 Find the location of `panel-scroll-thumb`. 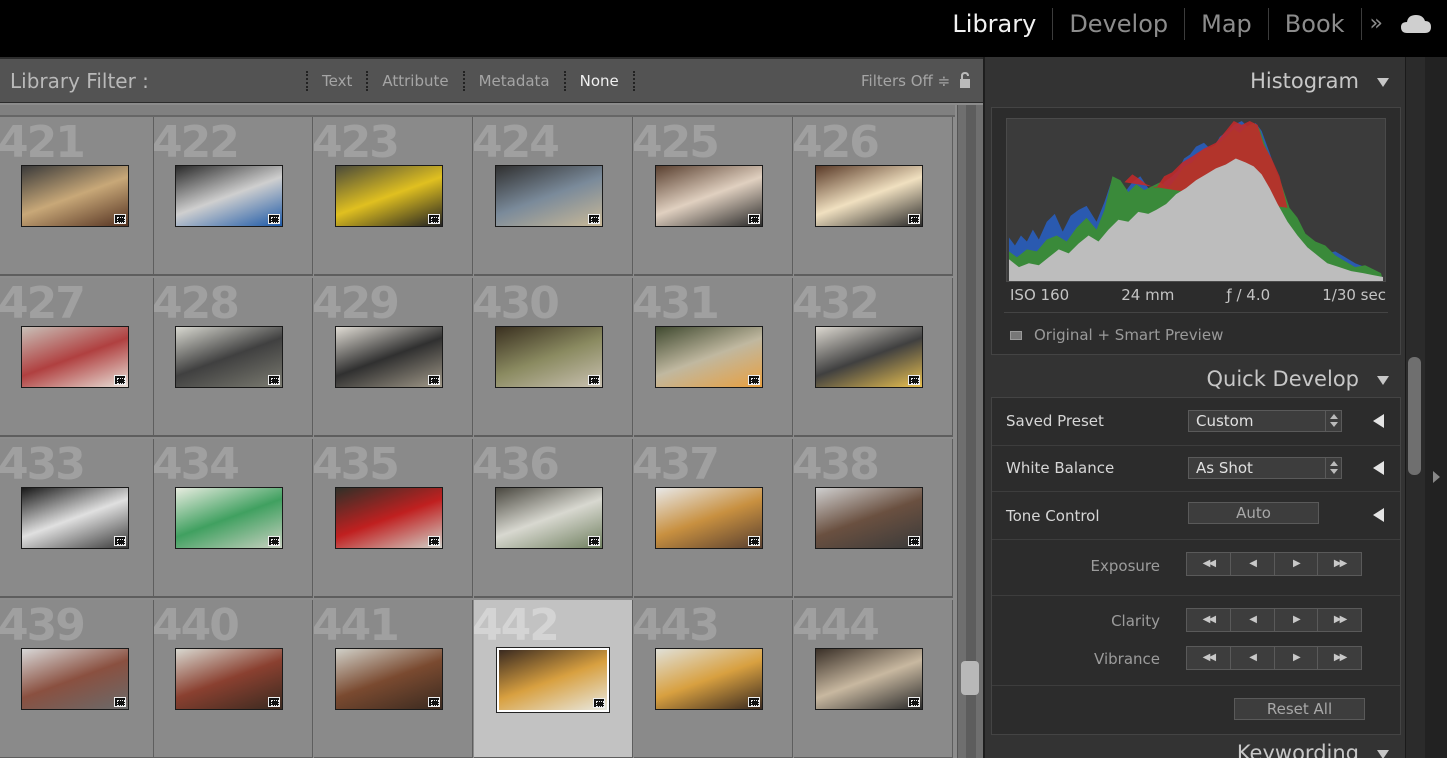

panel-scroll-thumb is located at coordinates (1414, 416).